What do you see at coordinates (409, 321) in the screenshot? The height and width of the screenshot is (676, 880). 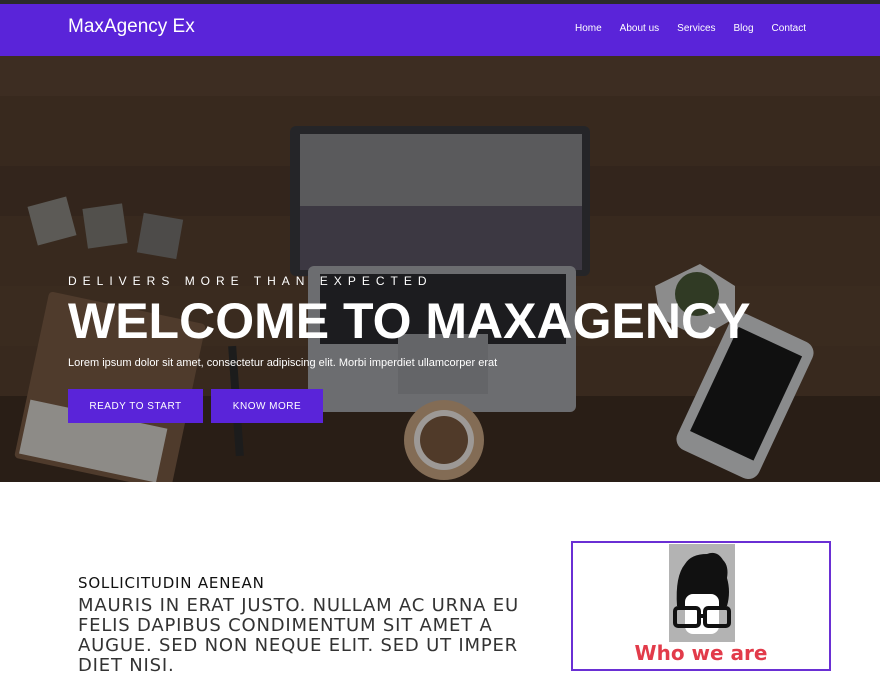 I see `hero-headline: WELCOME TO MAXAGENCY` at bounding box center [409, 321].